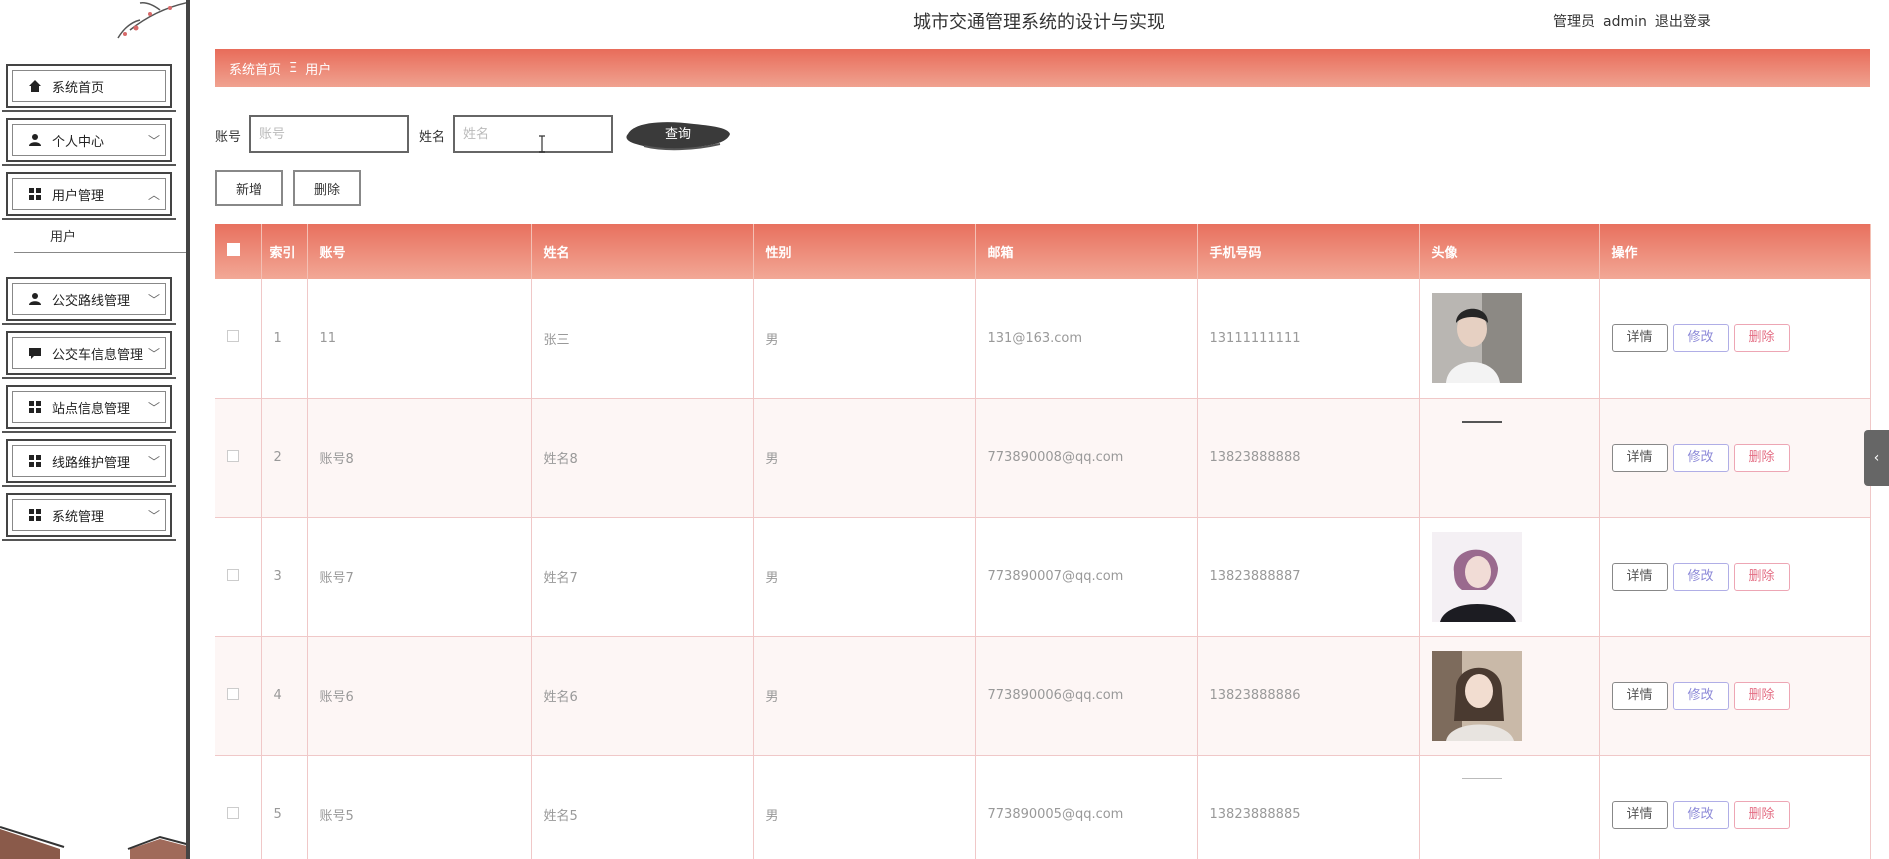 This screenshot has height=859, width=1889. What do you see at coordinates (1636, 21) in the screenshot?
I see `user-info: 管理员 admin 退出登录` at bounding box center [1636, 21].